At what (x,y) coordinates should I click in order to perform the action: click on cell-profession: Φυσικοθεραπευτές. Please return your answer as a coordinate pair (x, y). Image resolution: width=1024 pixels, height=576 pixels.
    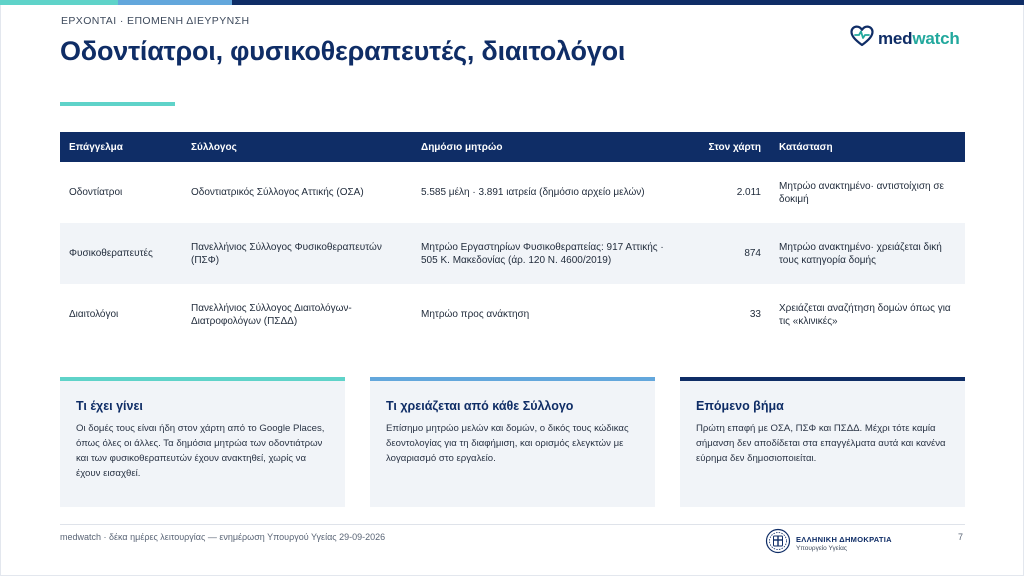
    Looking at the image, I should click on (111, 253).